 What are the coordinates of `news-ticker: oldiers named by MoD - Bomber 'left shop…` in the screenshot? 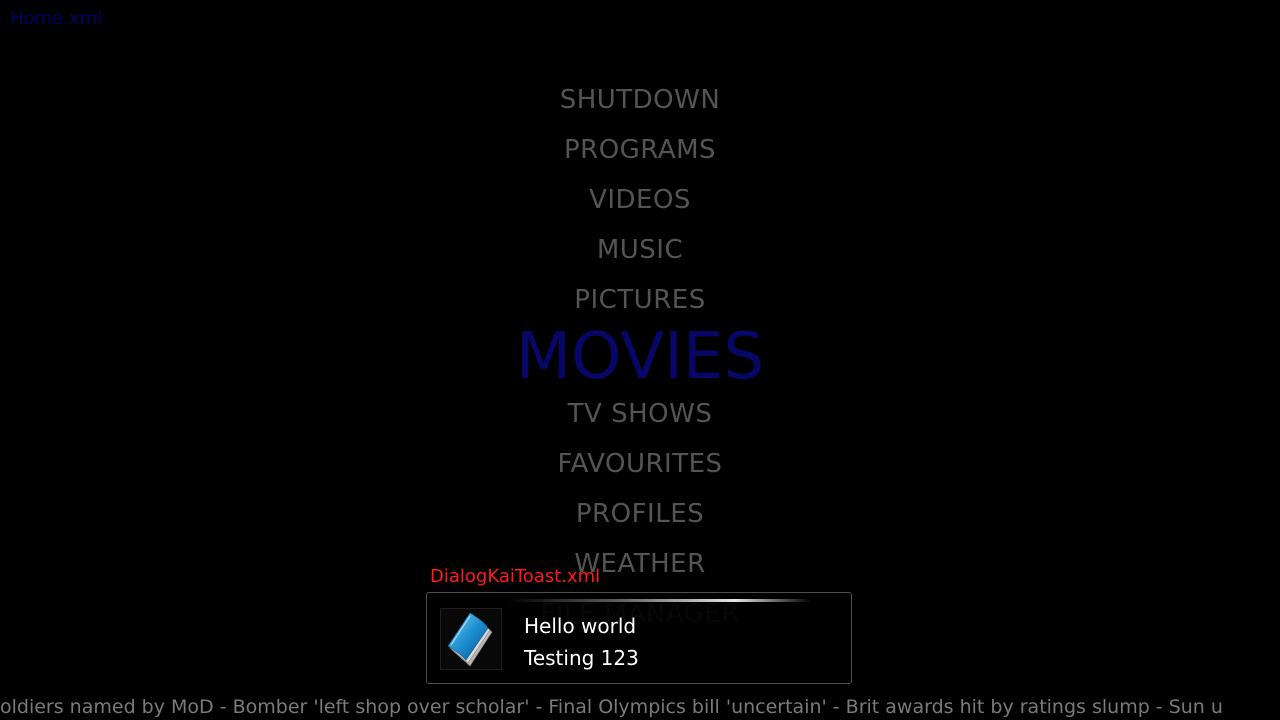 It's located at (611, 707).